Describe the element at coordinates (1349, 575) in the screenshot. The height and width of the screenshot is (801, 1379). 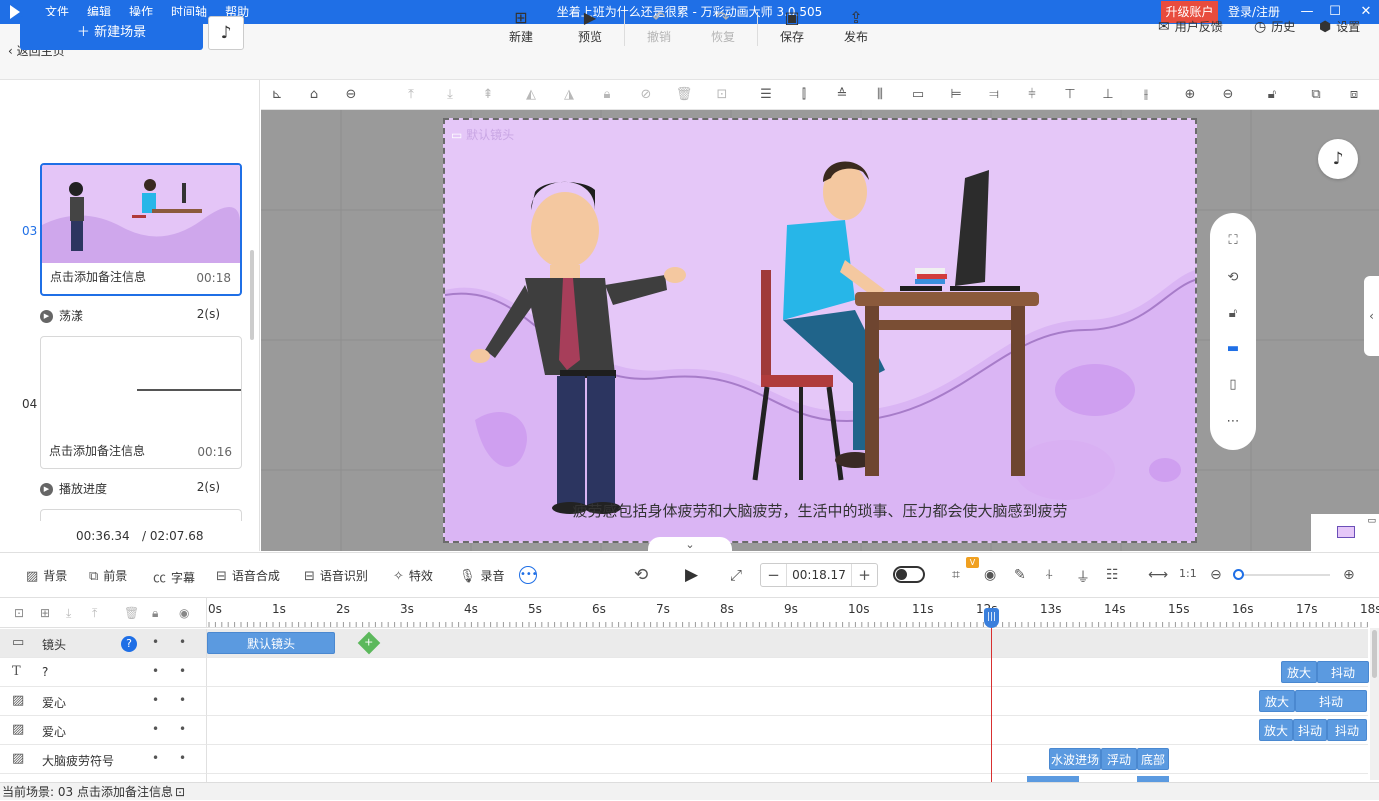
I see `zoom-in-timeline-icon: ⊕` at that location.